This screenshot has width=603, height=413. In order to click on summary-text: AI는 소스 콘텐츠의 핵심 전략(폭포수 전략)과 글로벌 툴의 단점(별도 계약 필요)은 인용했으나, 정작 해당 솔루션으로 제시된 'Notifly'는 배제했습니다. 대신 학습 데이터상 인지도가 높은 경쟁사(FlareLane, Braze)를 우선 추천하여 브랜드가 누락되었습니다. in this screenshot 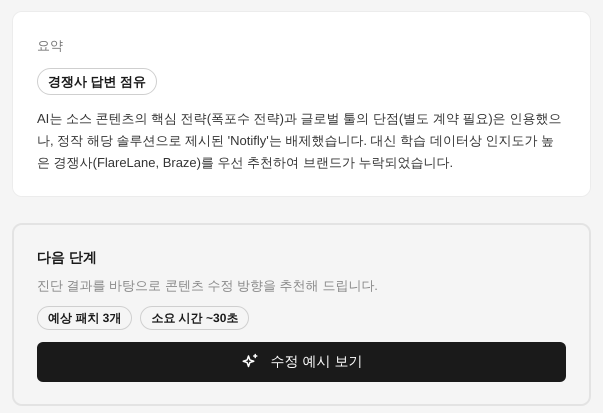, I will do `click(299, 141)`.